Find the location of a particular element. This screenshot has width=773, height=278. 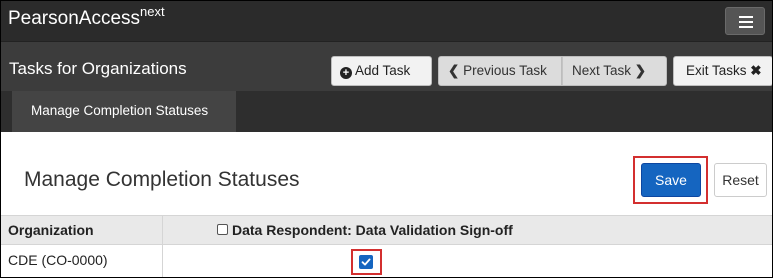

next-task-button: Next Task ❯ is located at coordinates (614, 71).